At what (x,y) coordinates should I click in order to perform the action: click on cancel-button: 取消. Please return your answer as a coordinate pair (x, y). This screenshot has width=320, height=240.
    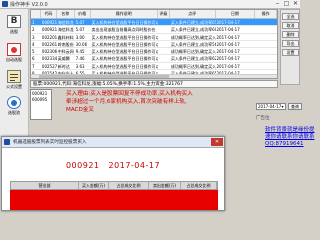
    Looking at the image, I should click on (290, 25).